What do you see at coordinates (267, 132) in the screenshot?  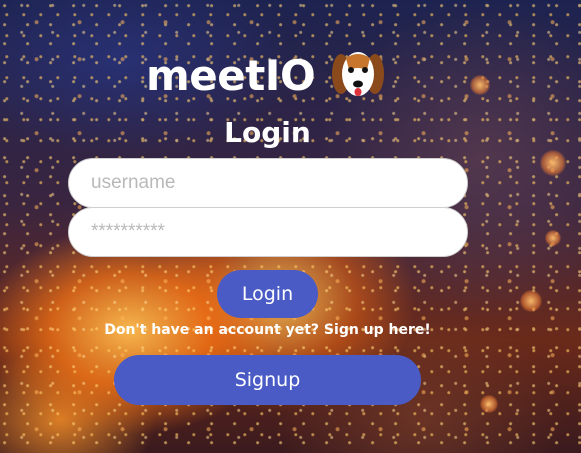 I see `page-title: Login` at bounding box center [267, 132].